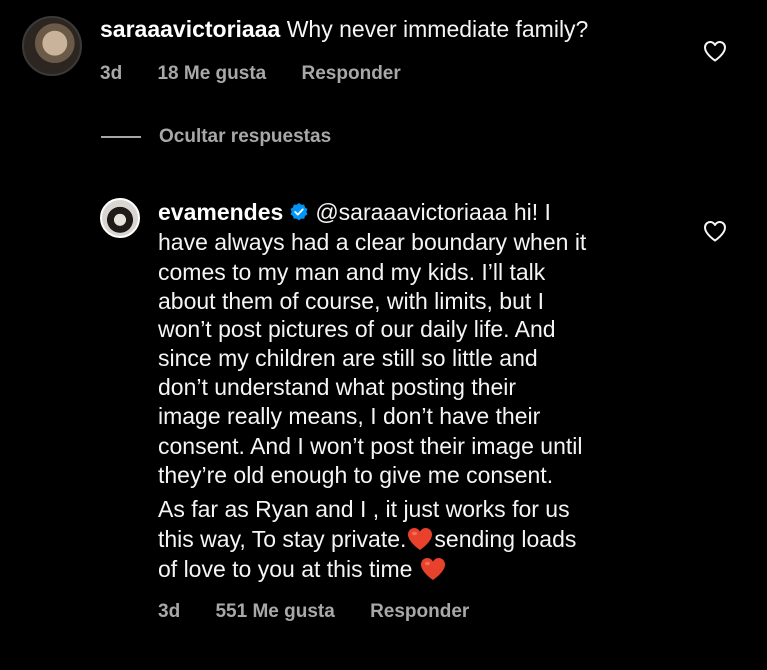  Describe the element at coordinates (274, 611) in the screenshot. I see `reply-likes: 551 Me gusta` at that location.